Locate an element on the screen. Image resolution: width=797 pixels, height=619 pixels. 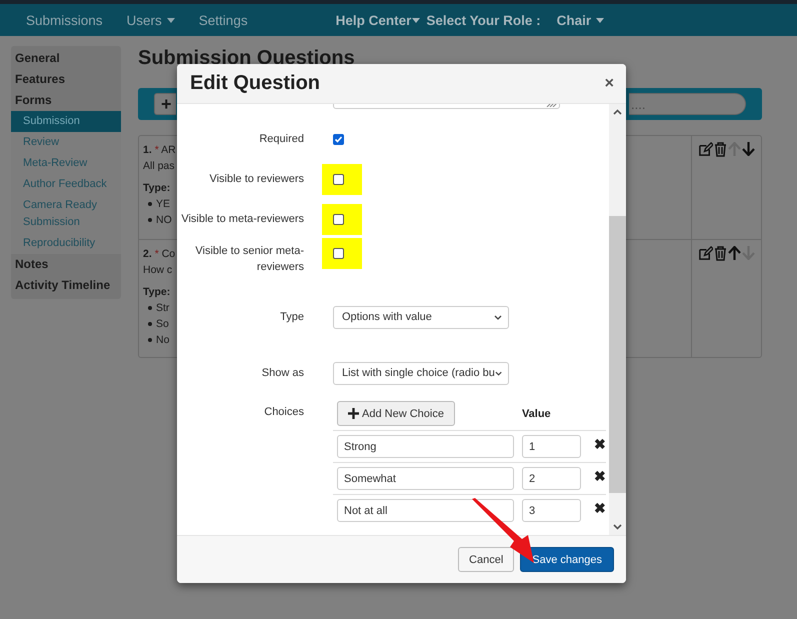
scrollbar-thumb is located at coordinates (617, 354).